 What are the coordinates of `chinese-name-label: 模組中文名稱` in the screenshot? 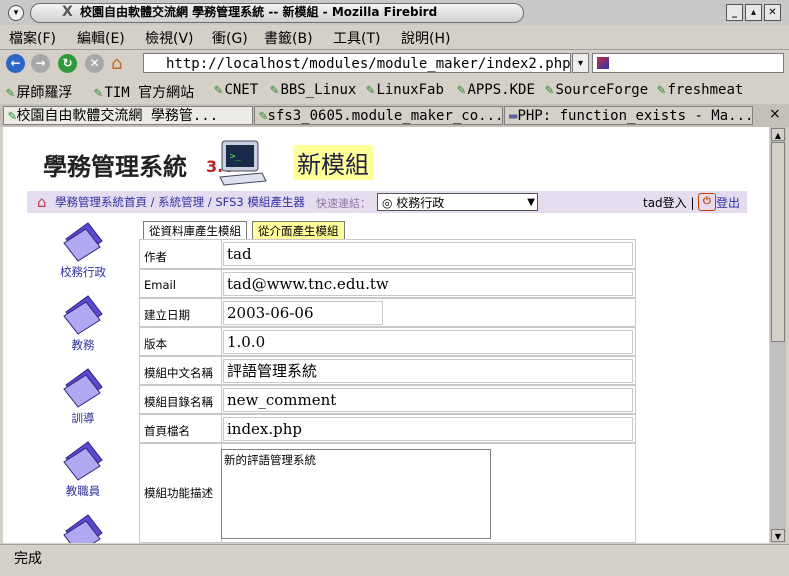 It's located at (178, 373).